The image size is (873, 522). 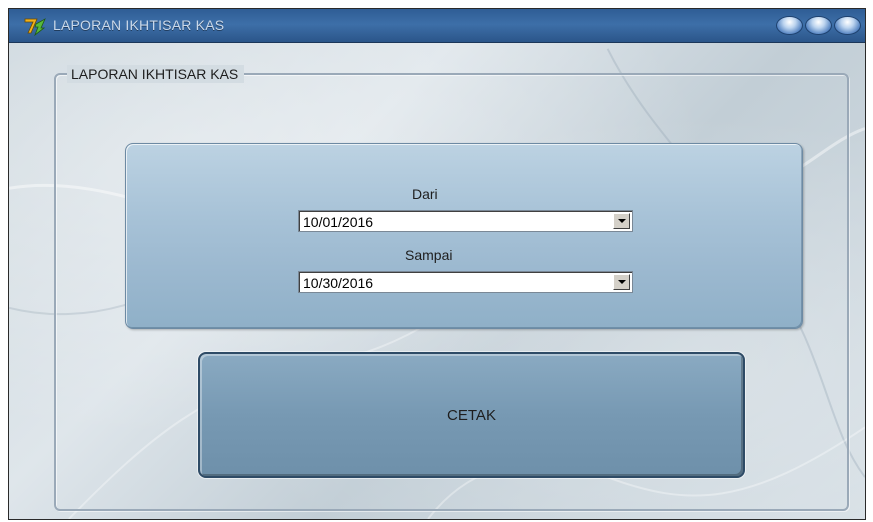 I want to click on cetak-button-label: CETAK, so click(x=471, y=415).